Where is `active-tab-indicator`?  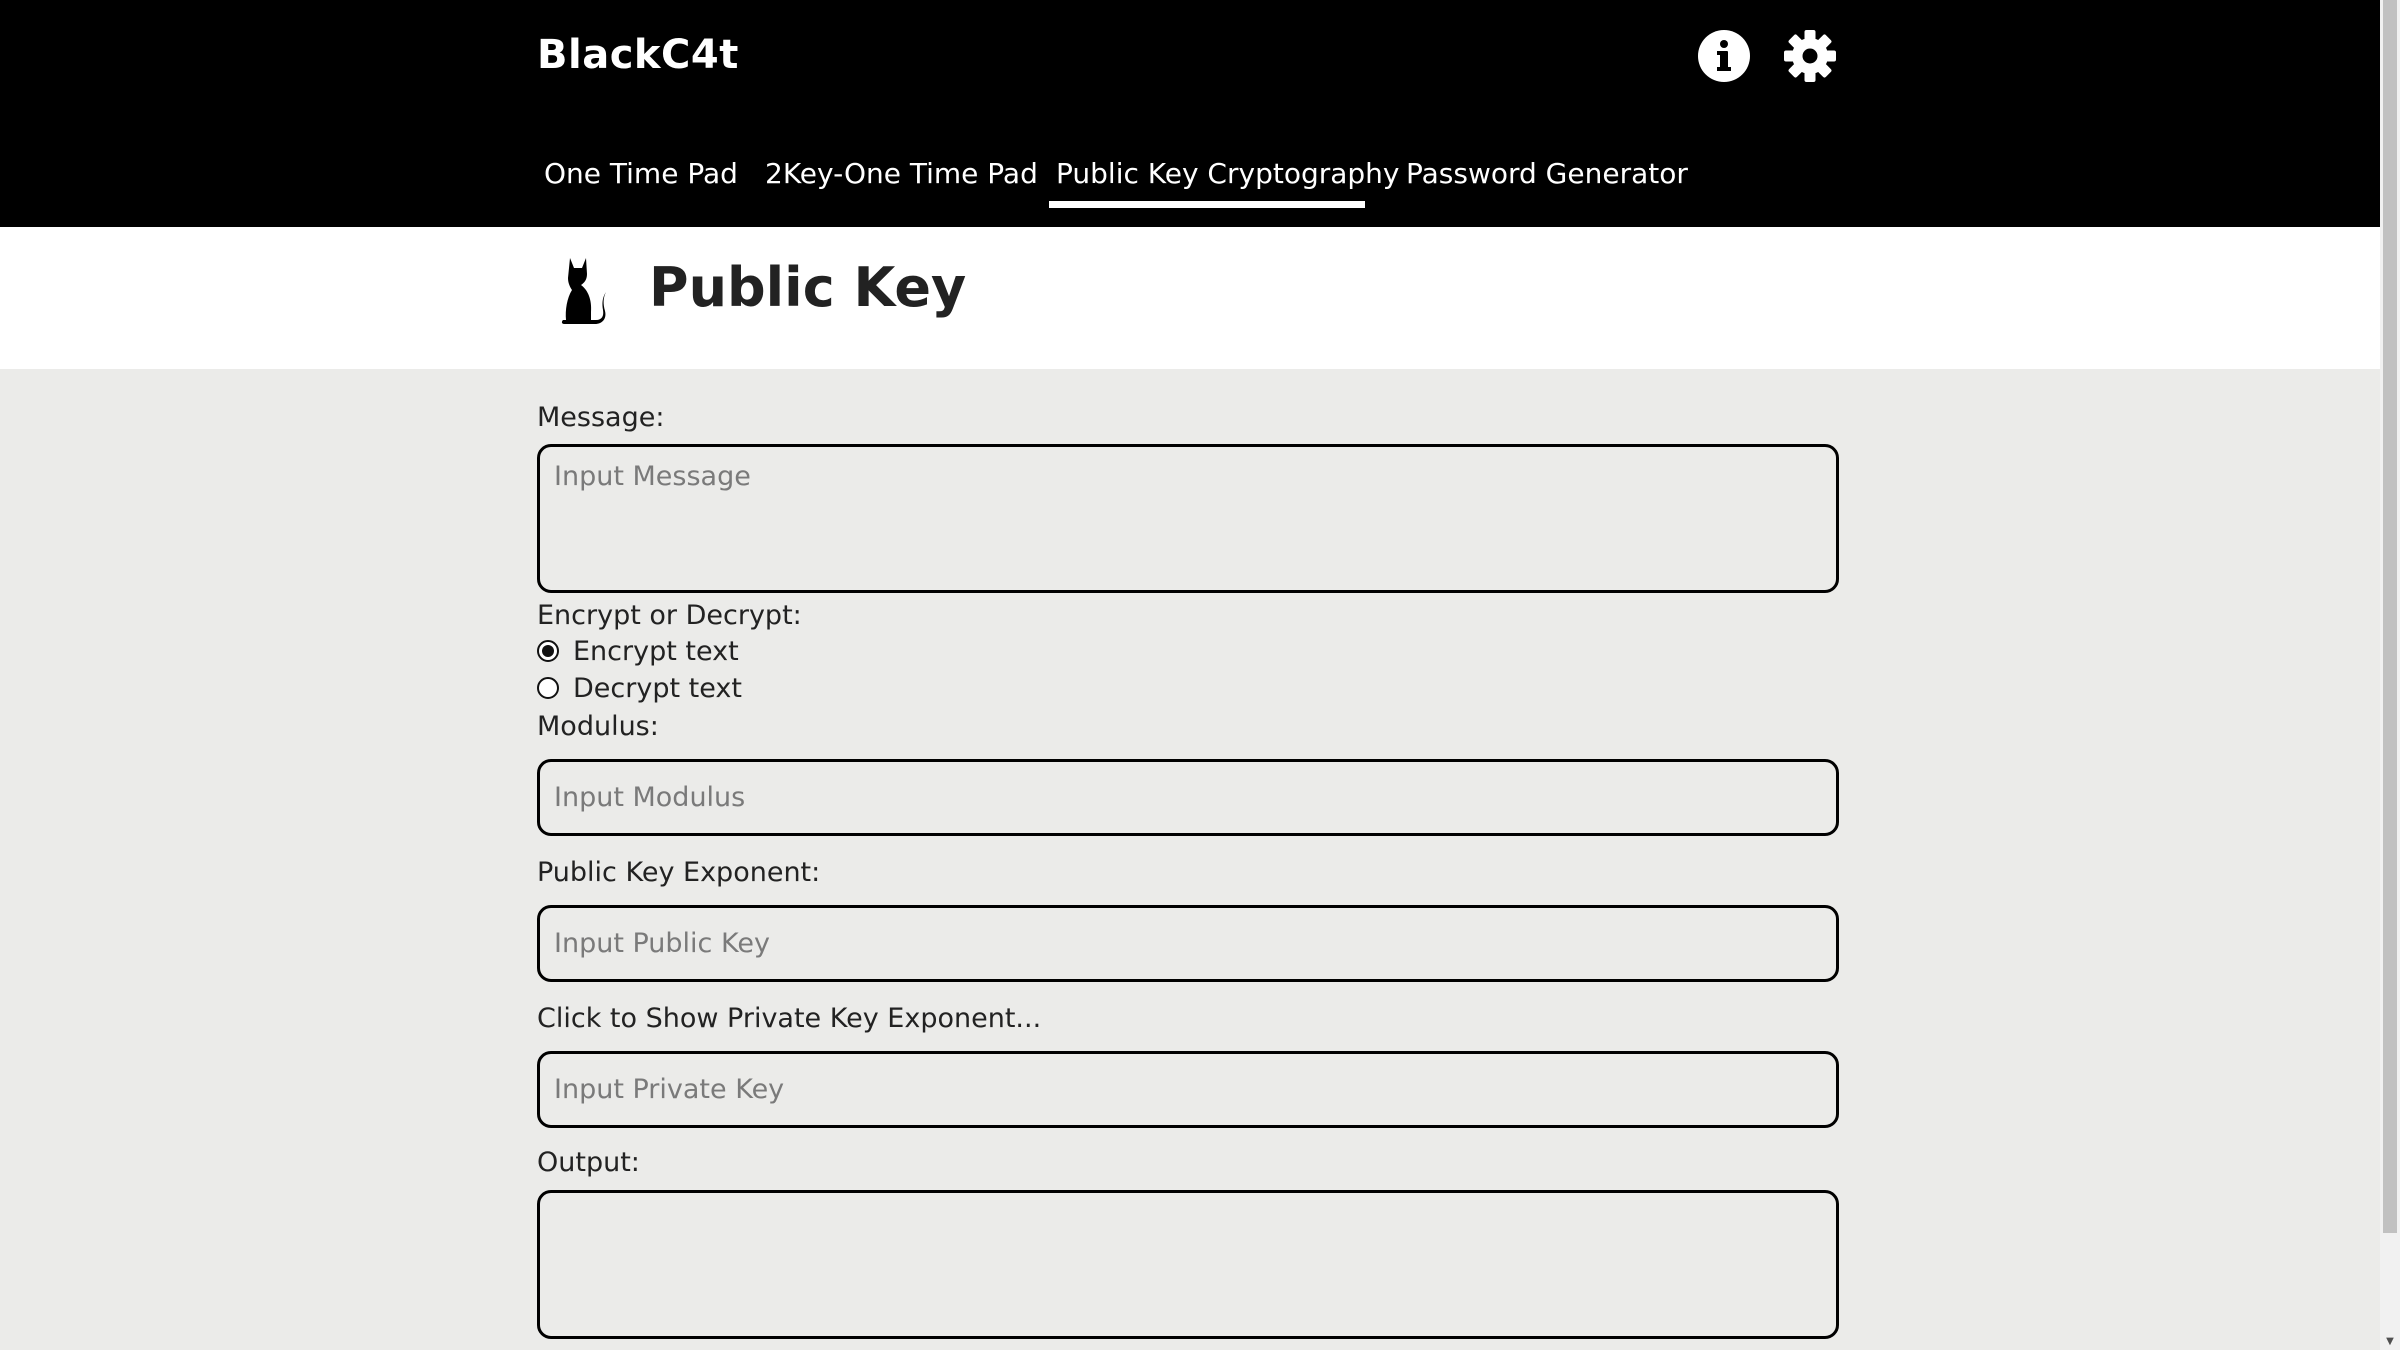
active-tab-indicator is located at coordinates (1207, 204).